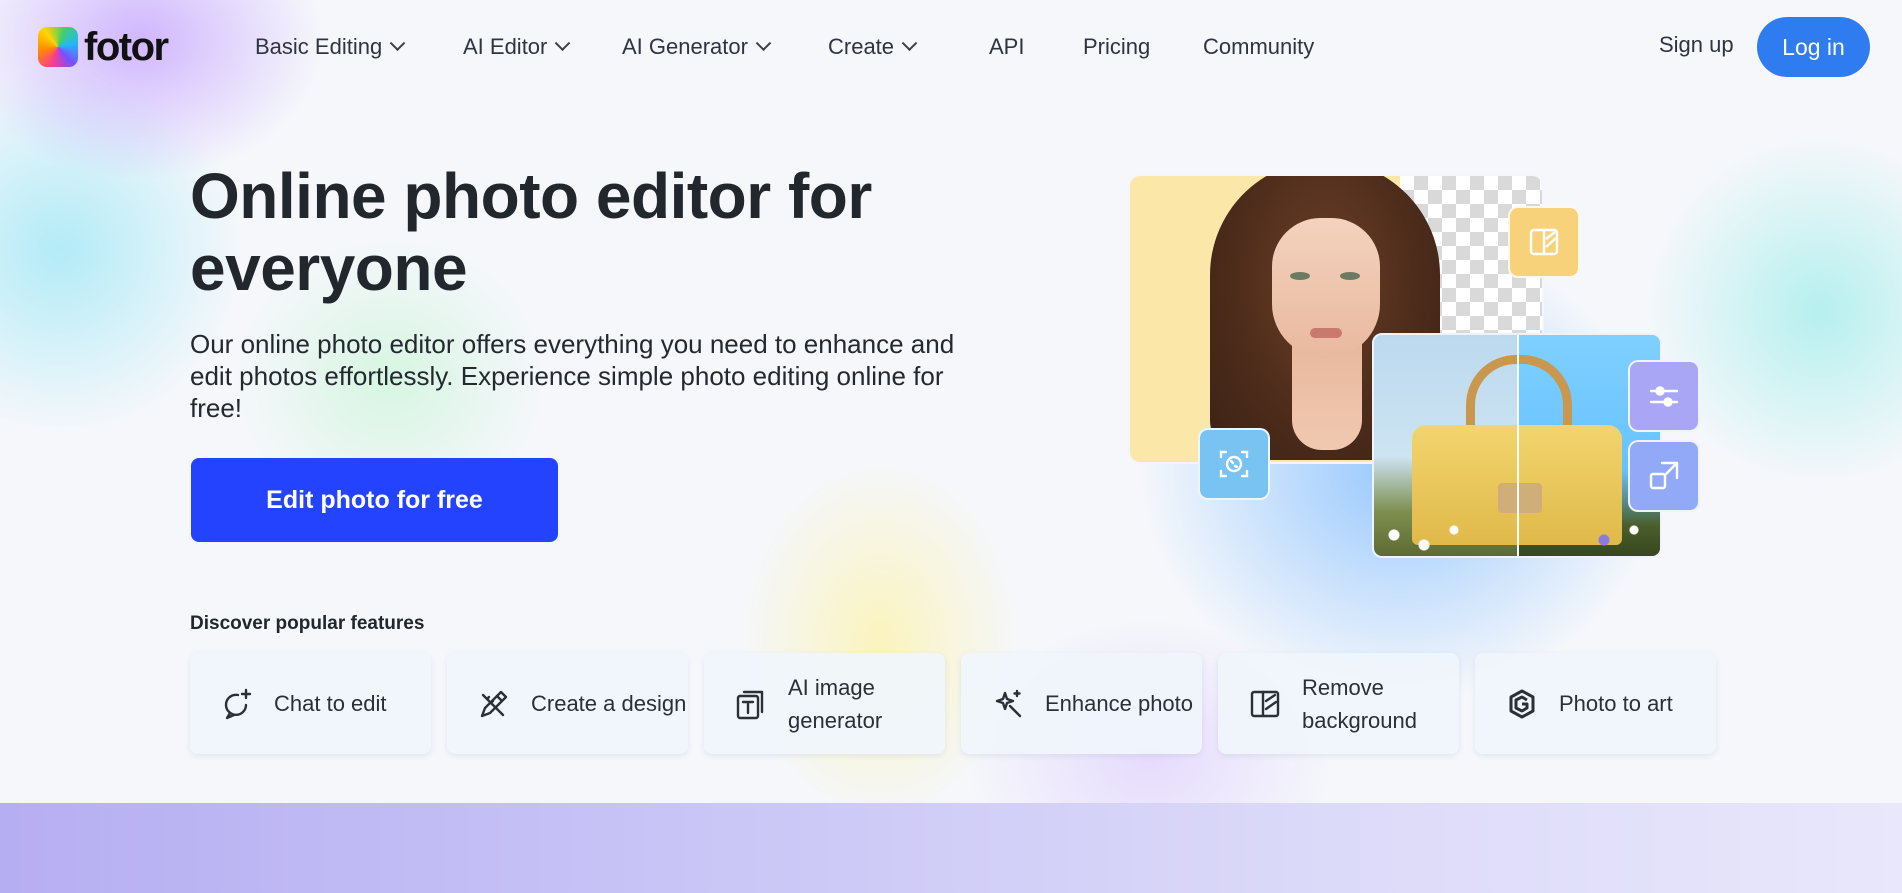 The width and height of the screenshot is (1902, 893). I want to click on feature-chat-to-edit: Chat to edit, so click(310, 703).